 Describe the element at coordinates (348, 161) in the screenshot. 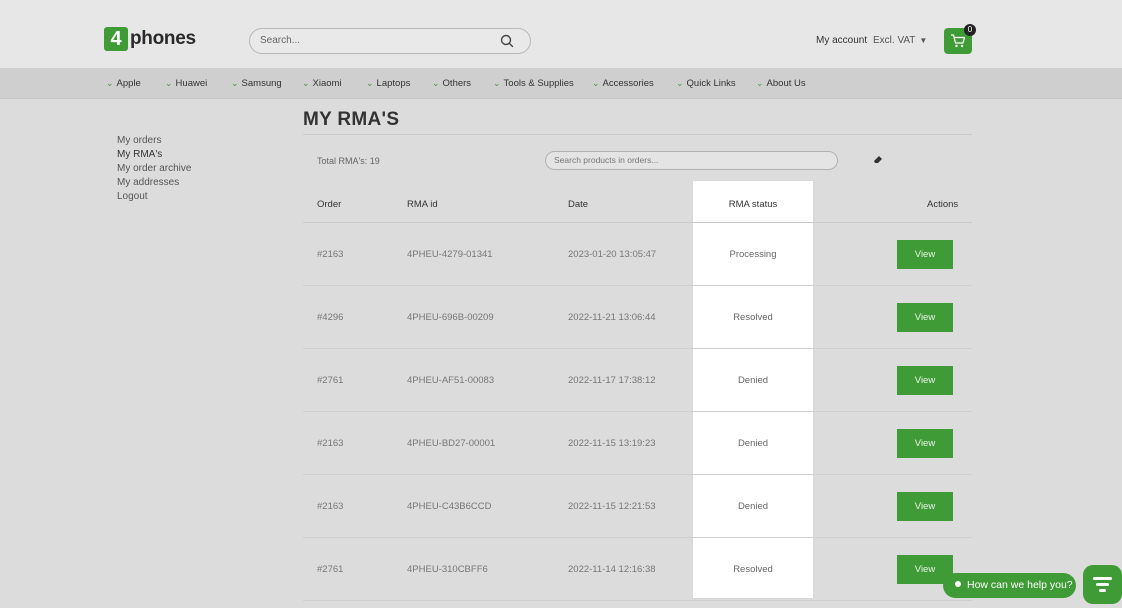

I see `total-count: Total RMA's: 19` at that location.